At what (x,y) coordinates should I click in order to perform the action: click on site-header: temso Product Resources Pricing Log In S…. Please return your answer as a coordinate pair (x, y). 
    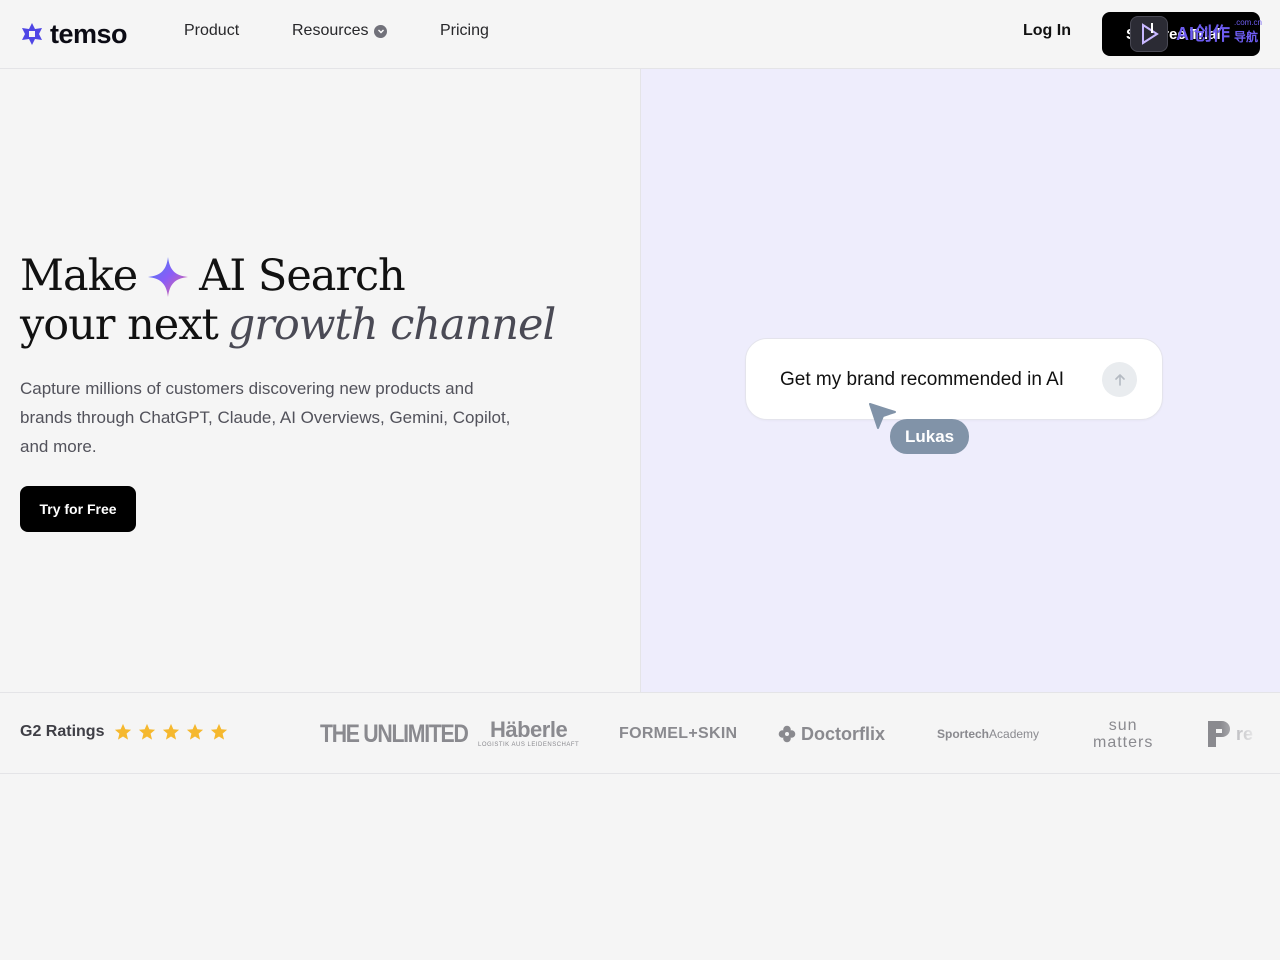
    Looking at the image, I should click on (640, 34).